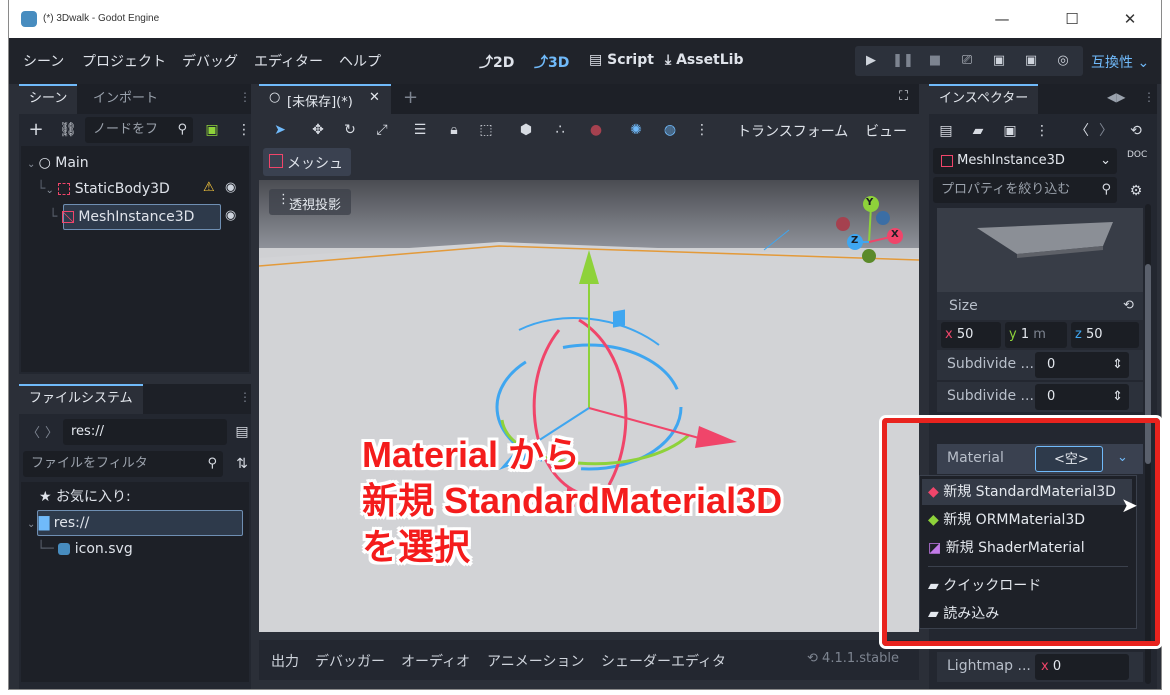  Describe the element at coordinates (551, 62) in the screenshot. I see `workspace-3d-button: ⤴3D` at that location.